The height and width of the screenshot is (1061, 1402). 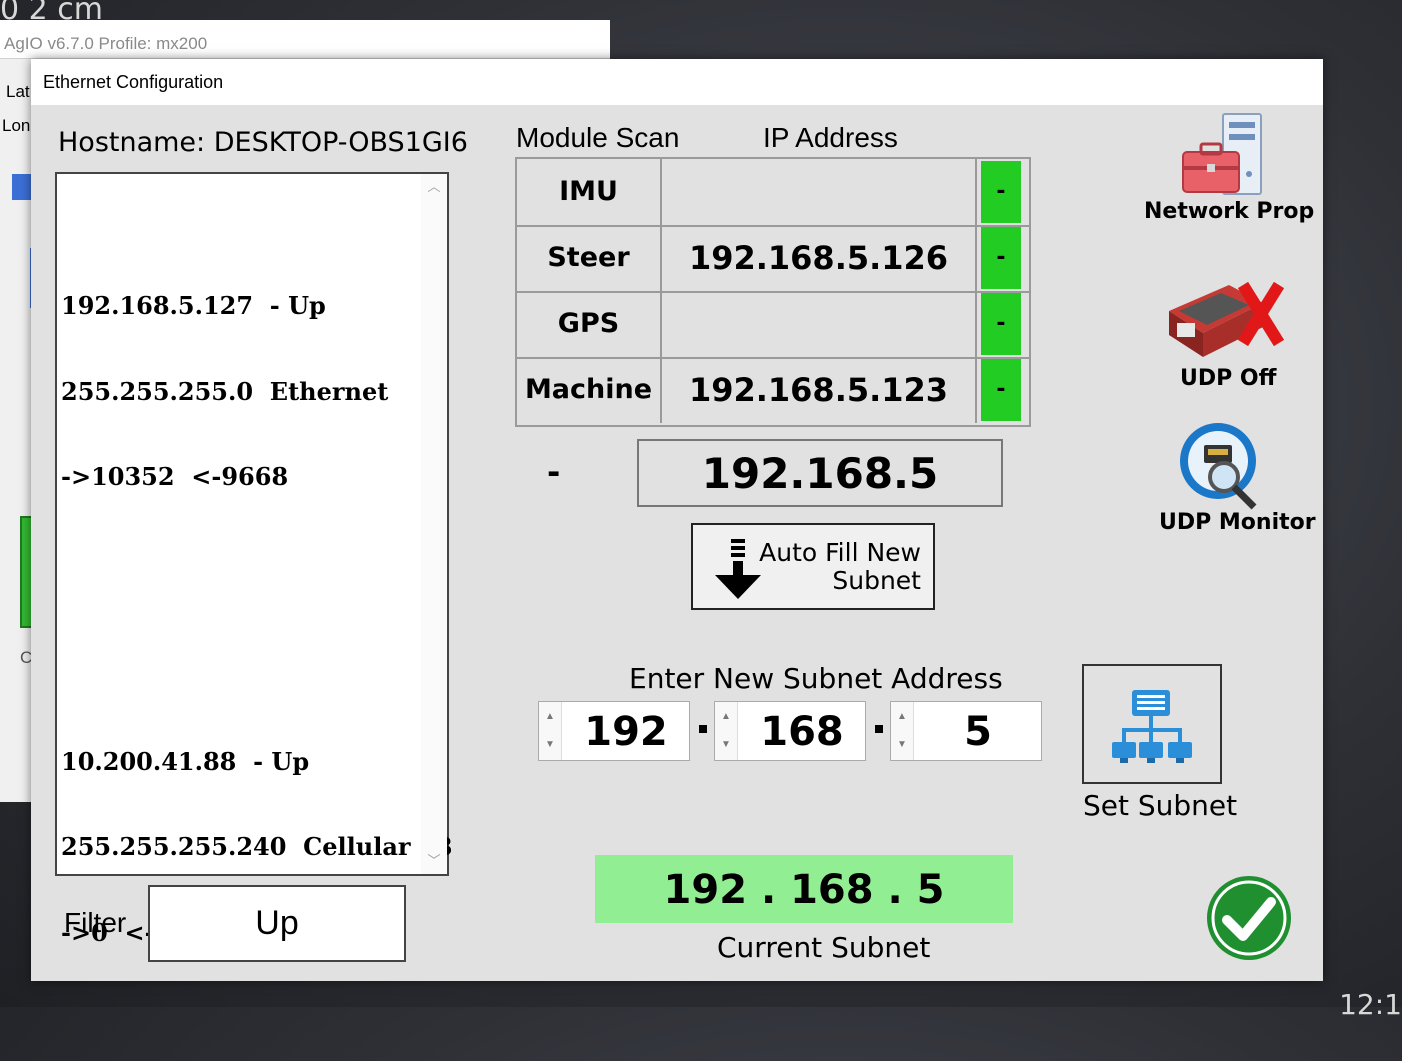 I want to click on auto-fill-subnet-button: Auto Fill New Subnet, so click(x=813, y=566).